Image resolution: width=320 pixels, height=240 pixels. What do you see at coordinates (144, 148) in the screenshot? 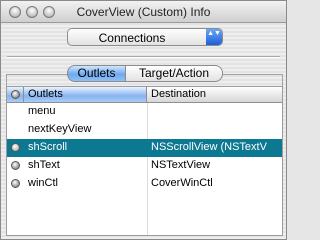
I see `table-row-selected: shScroll NSScrollView (NSTextV` at bounding box center [144, 148].